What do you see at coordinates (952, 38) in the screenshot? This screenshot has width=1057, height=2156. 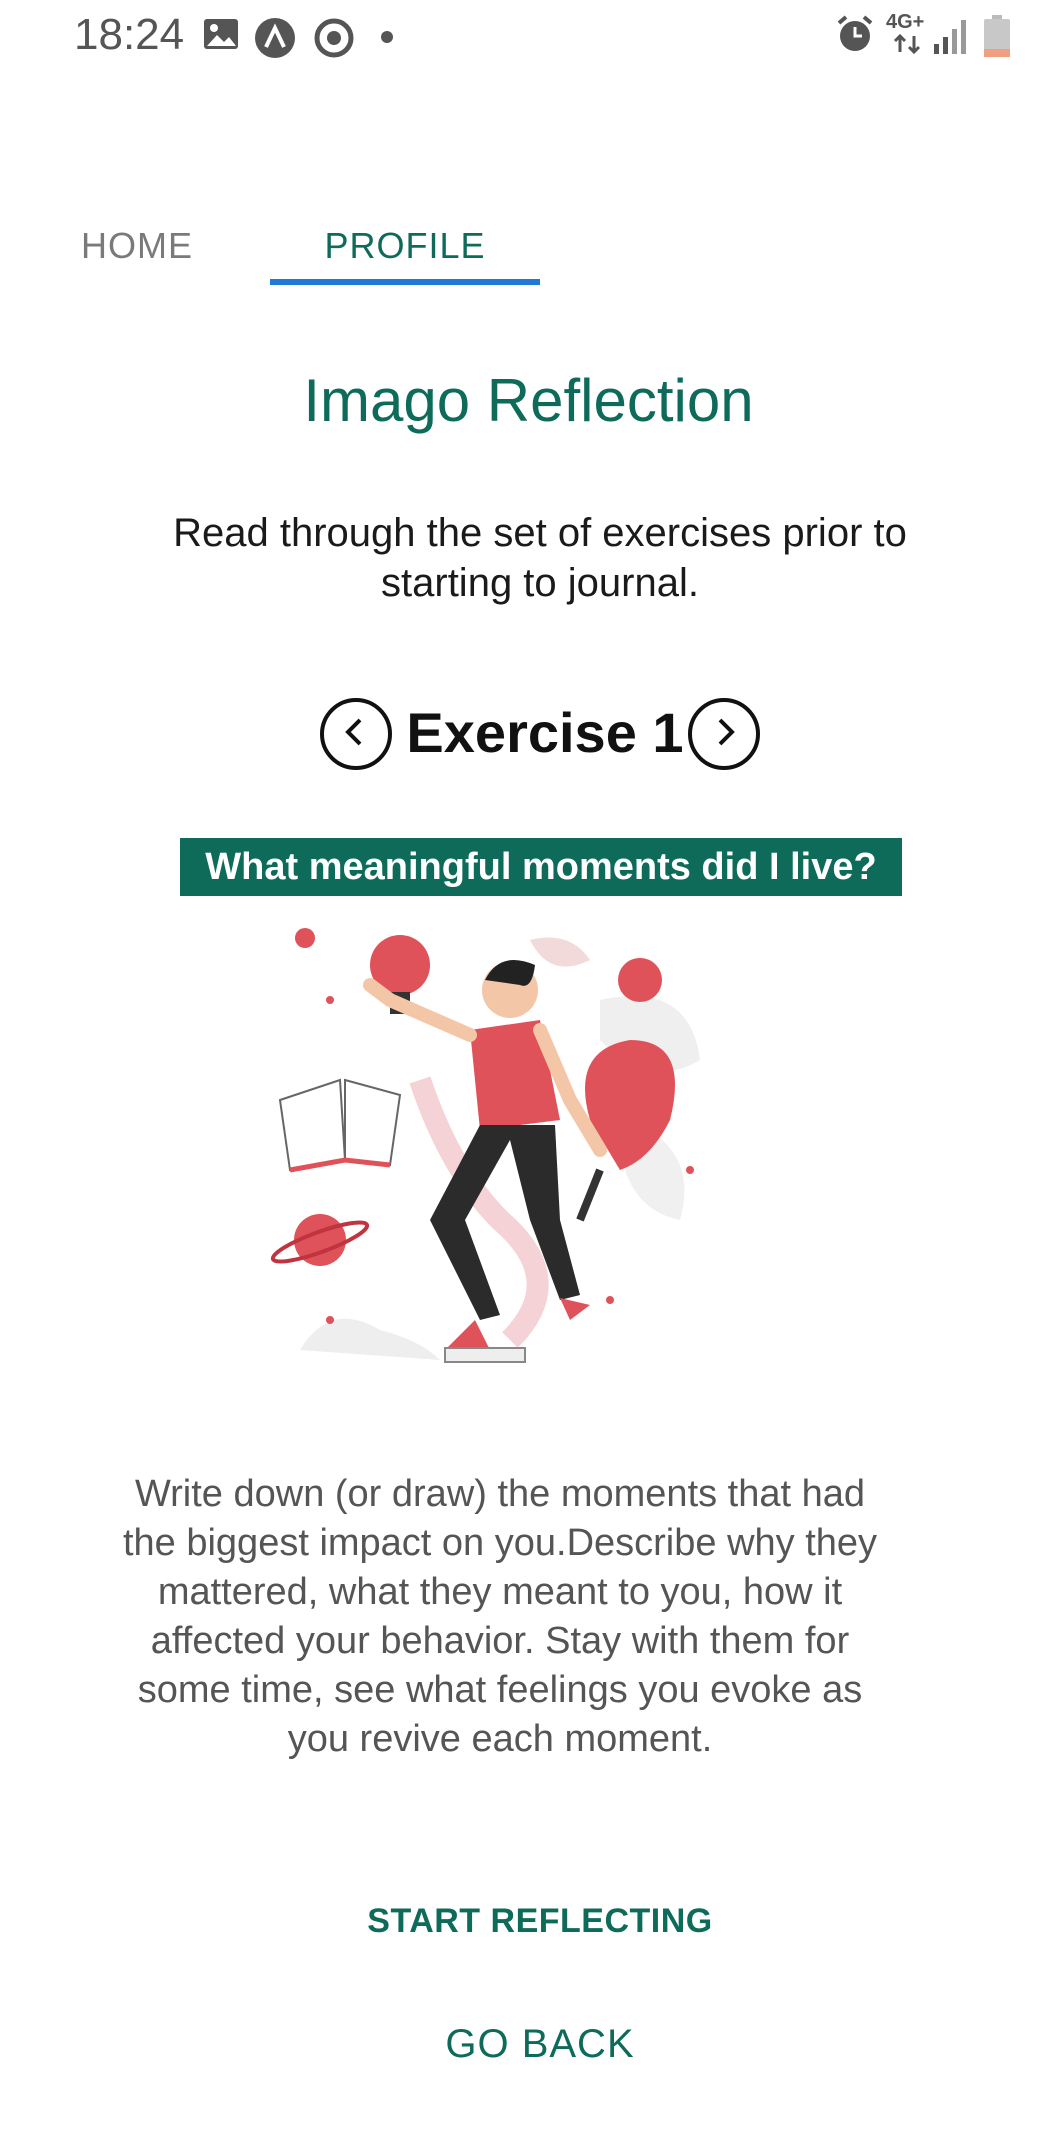 I see `signal-icon` at bounding box center [952, 38].